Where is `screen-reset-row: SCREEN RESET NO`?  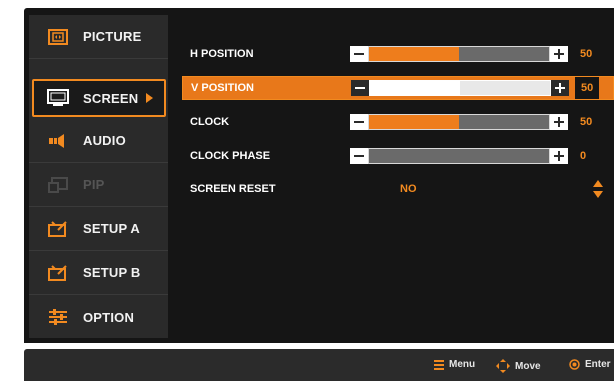 screen-reset-row: SCREEN RESET NO is located at coordinates (398, 189).